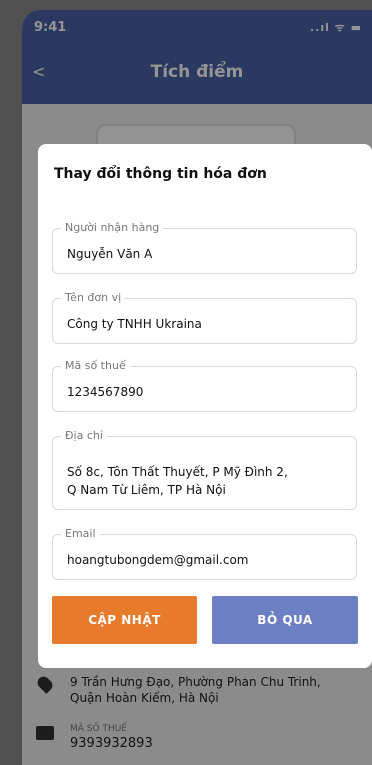 This screenshot has height=765, width=372. What do you see at coordinates (80, 534) in the screenshot?
I see `email-label: Email` at bounding box center [80, 534].